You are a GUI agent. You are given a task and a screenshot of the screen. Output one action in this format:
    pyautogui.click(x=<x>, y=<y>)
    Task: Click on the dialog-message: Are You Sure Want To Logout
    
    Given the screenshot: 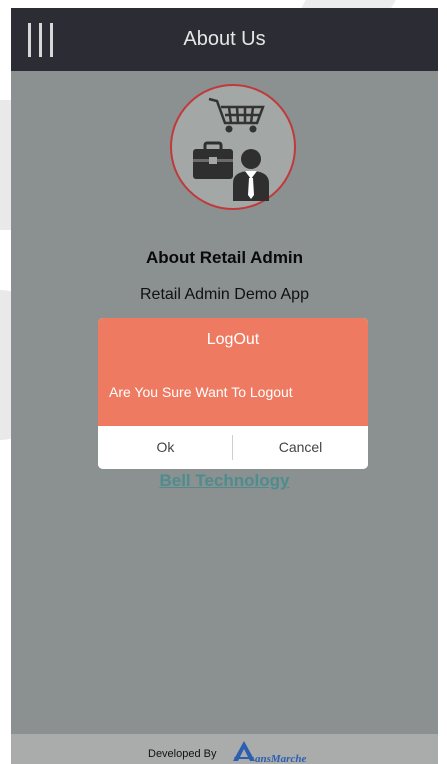 What is the action you would take?
    pyautogui.click(x=201, y=392)
    